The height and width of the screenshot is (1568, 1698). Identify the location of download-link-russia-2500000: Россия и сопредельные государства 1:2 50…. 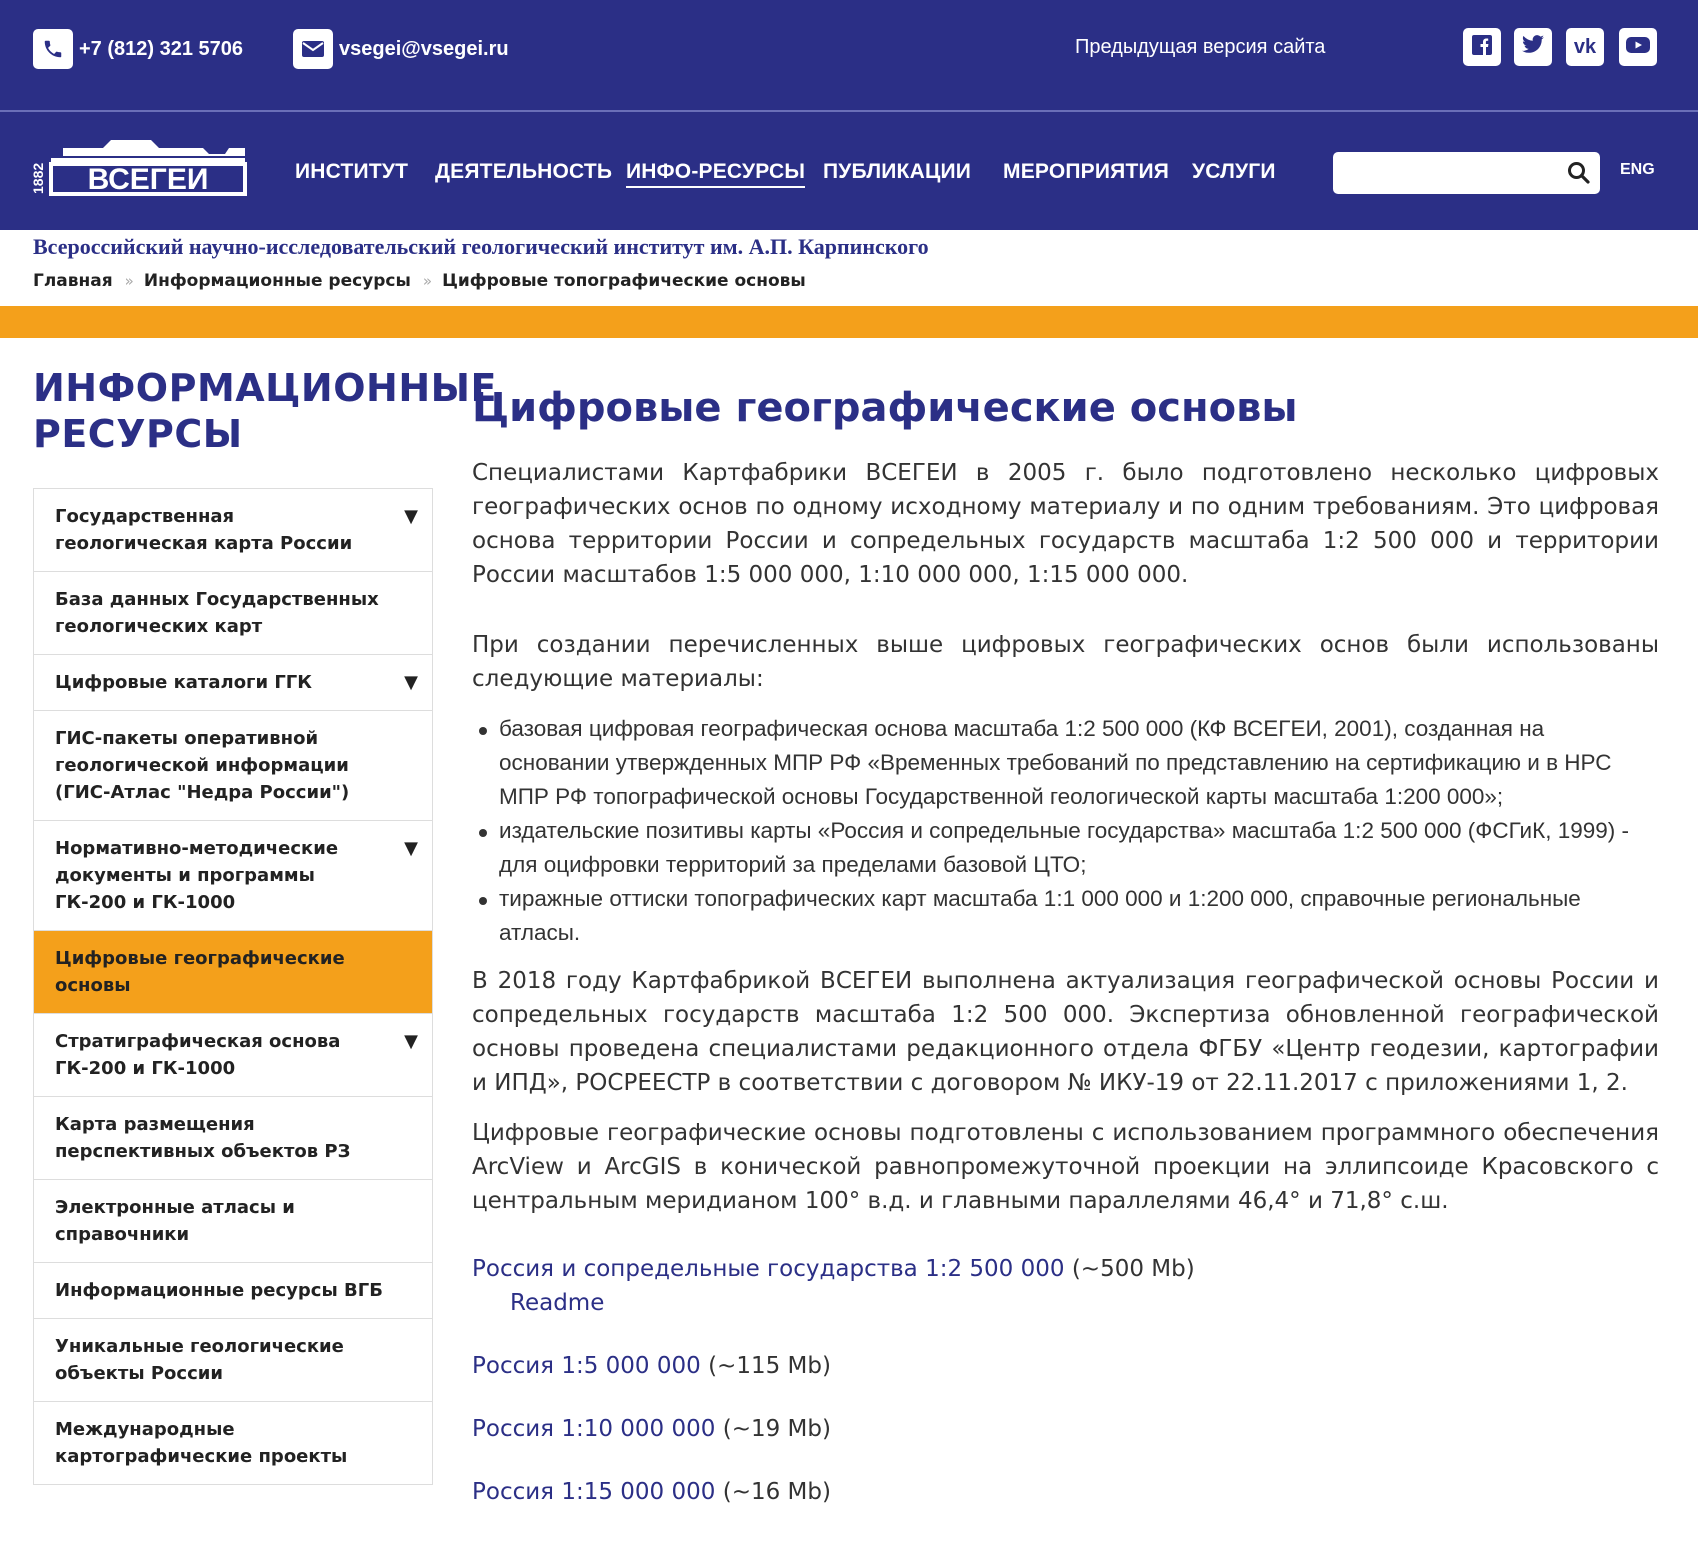
(768, 1269).